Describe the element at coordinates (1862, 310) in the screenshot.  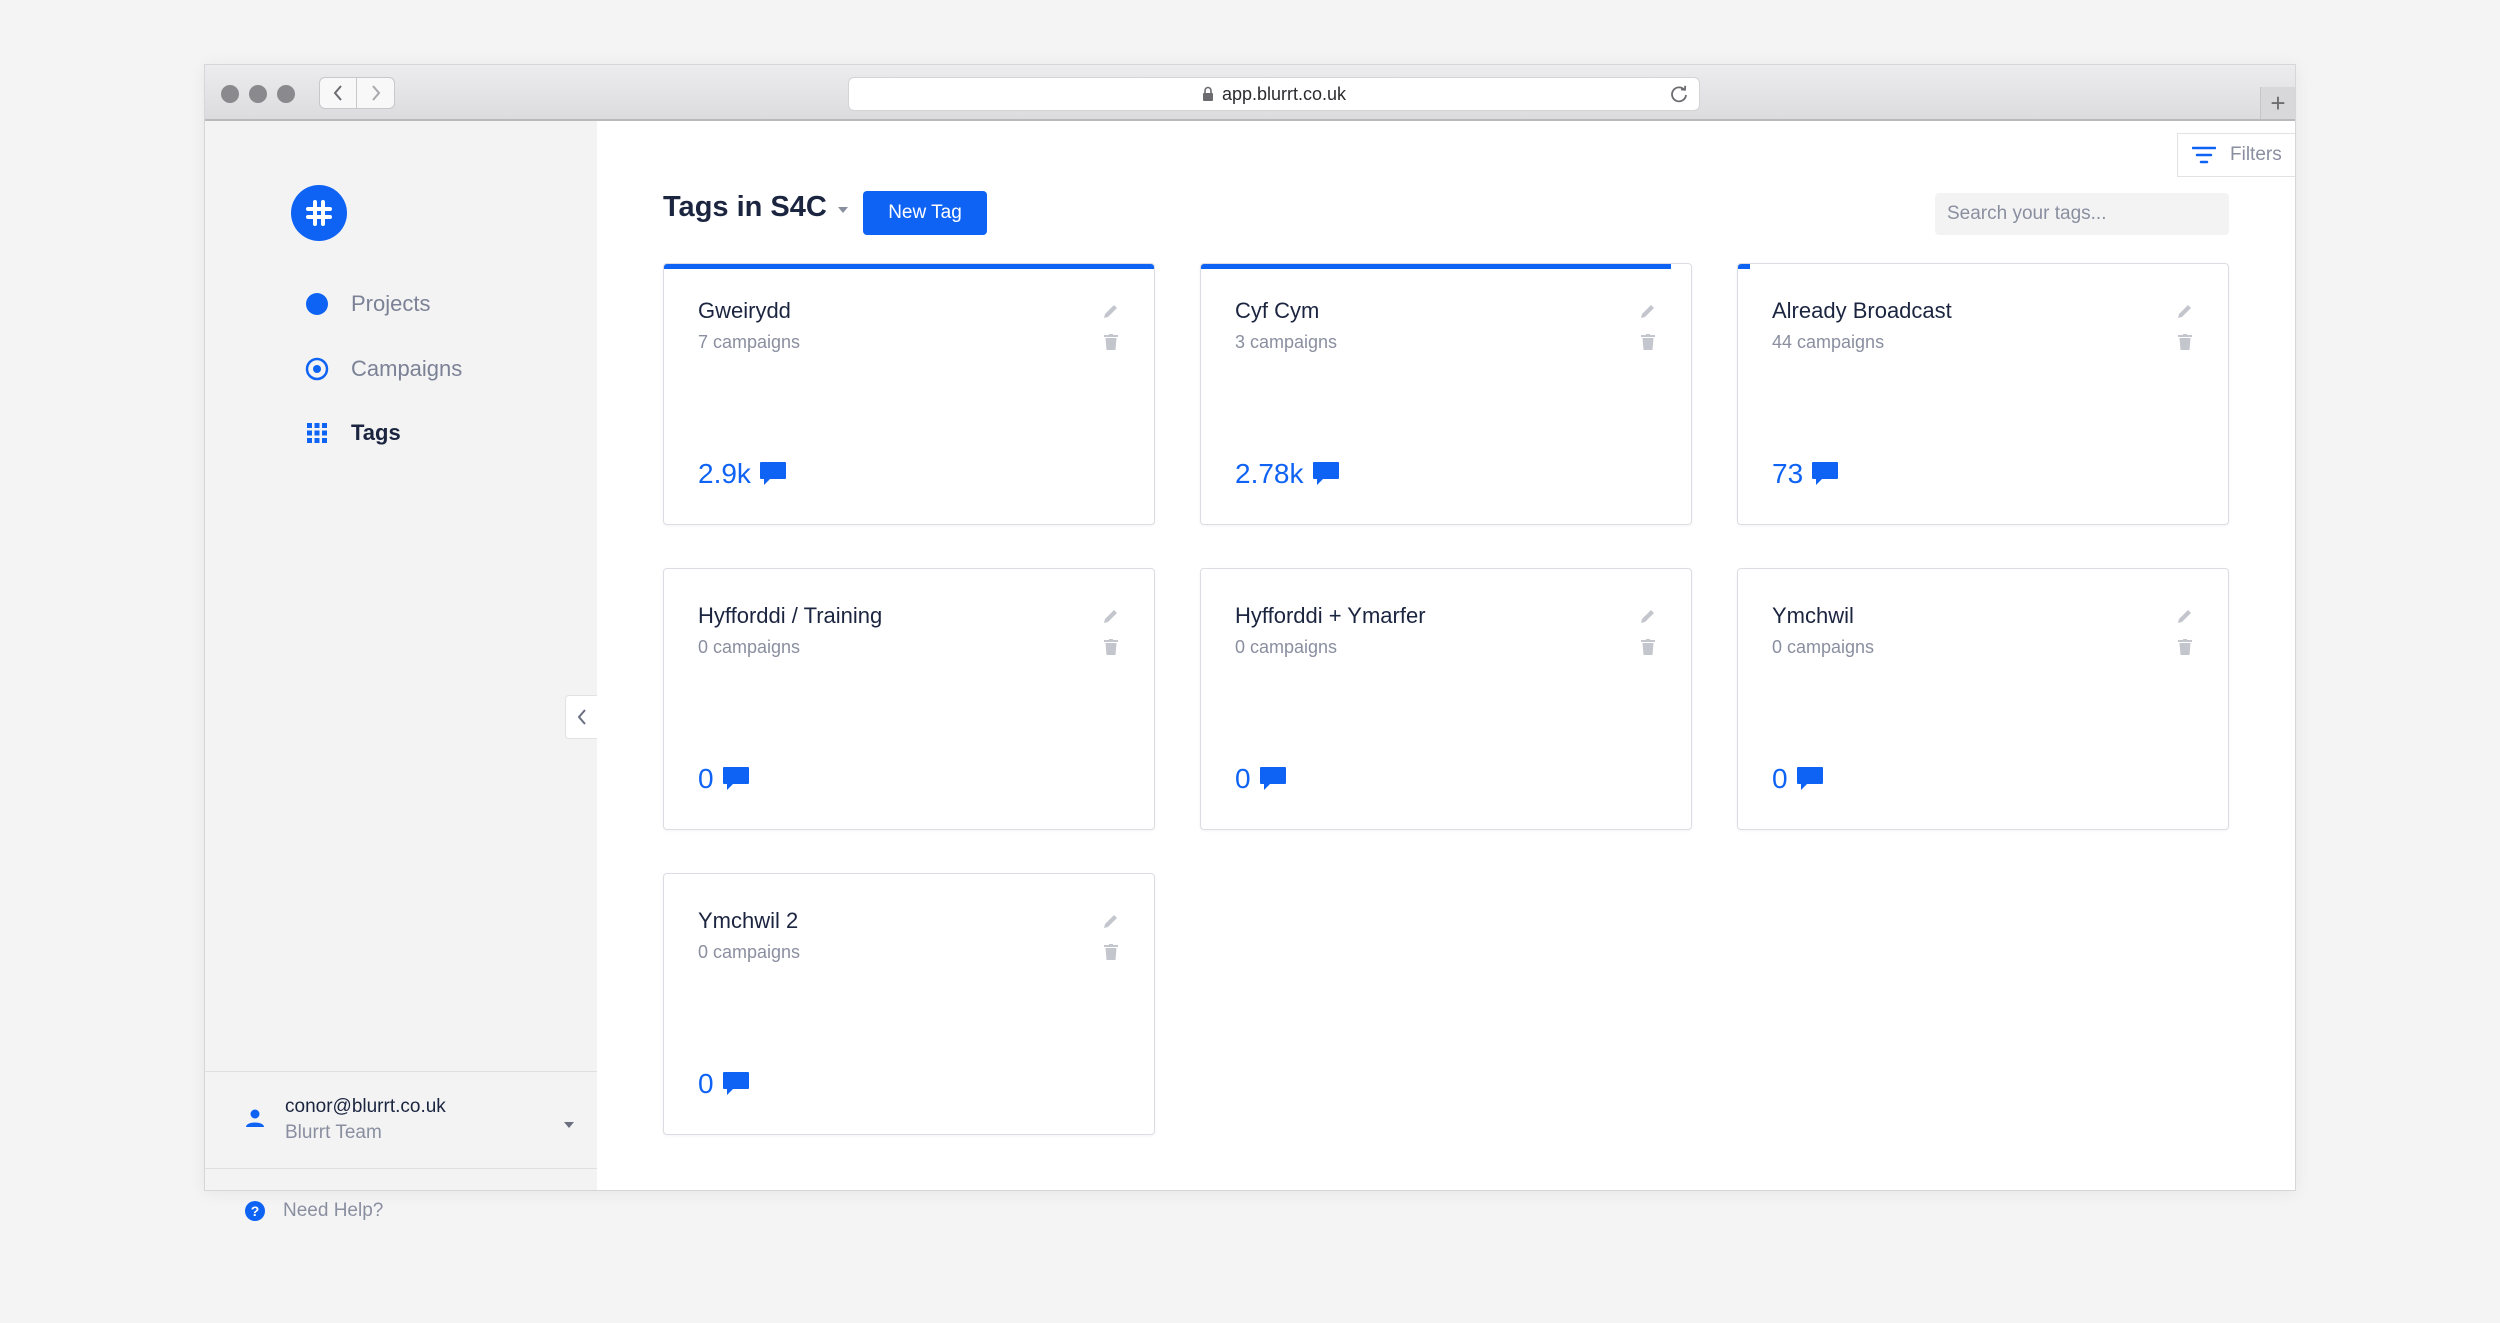
I see `tag-name: Already Broadcast` at that location.